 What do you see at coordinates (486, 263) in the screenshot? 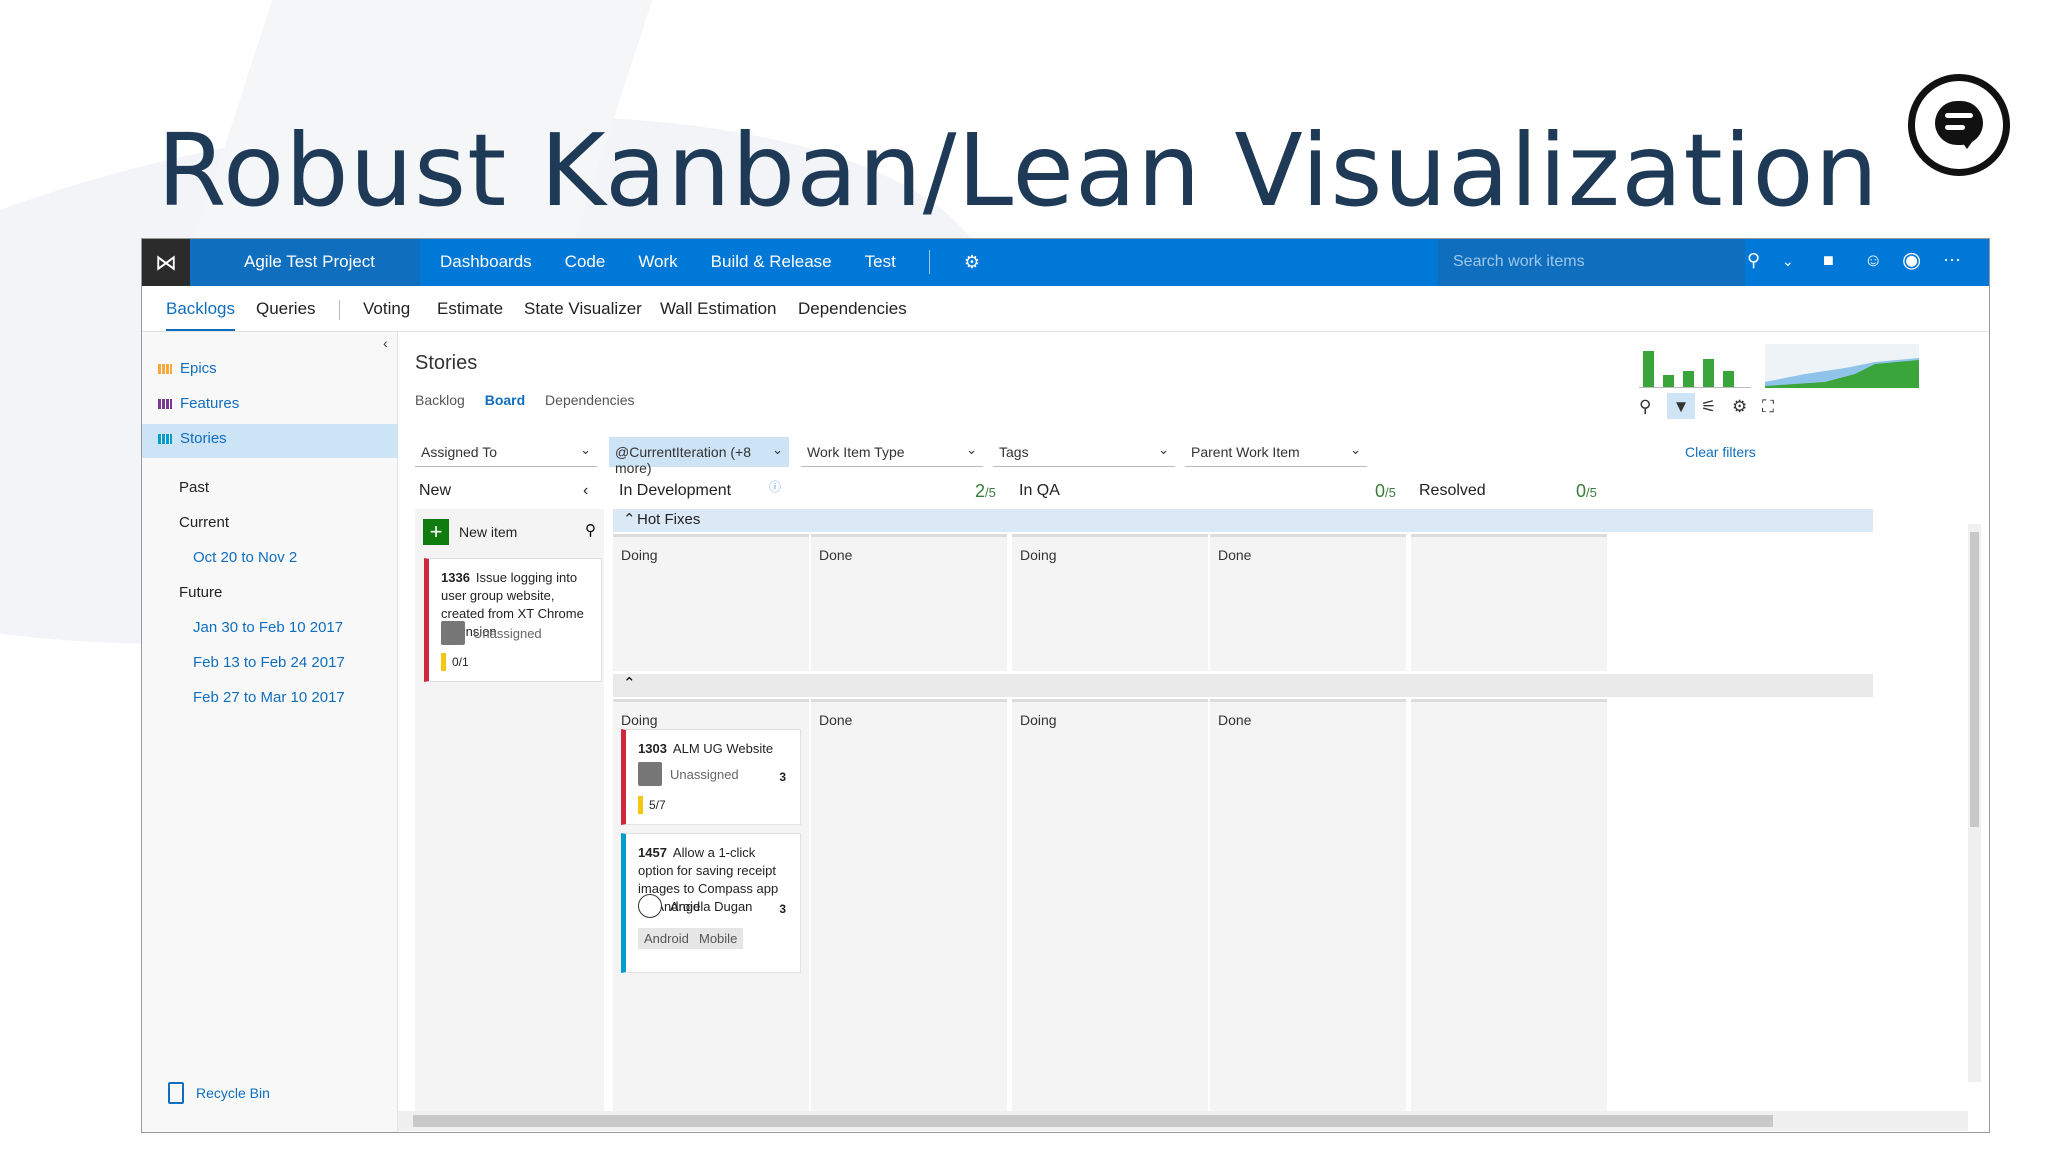
I see `nav-dashboards: Dashboards` at bounding box center [486, 263].